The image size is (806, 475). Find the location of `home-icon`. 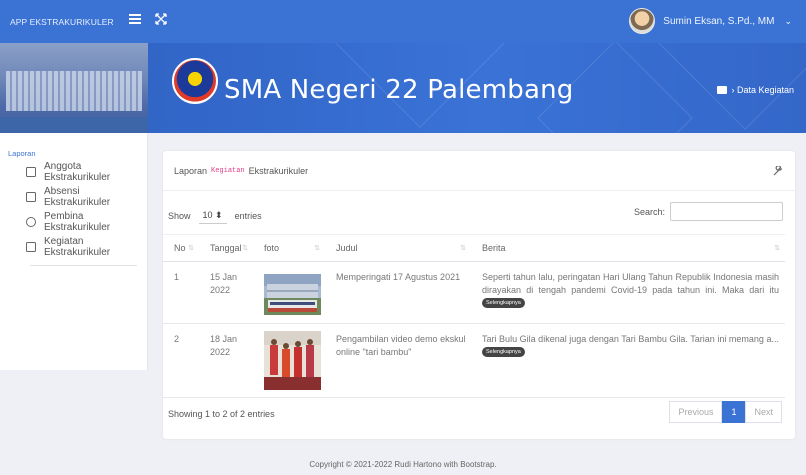

home-icon is located at coordinates (722, 90).